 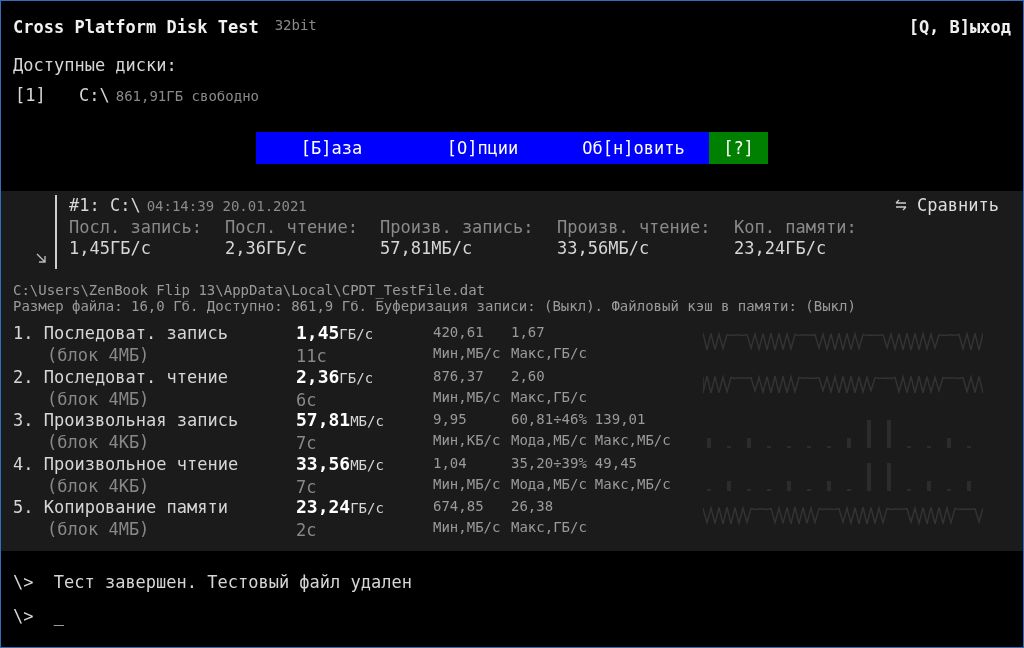 I want to click on stat-label: Мин,КБ/с, so click(x=467, y=440).